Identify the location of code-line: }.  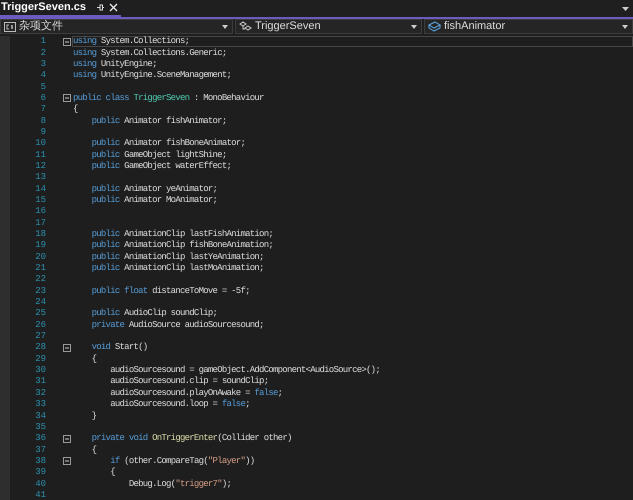
(94, 416).